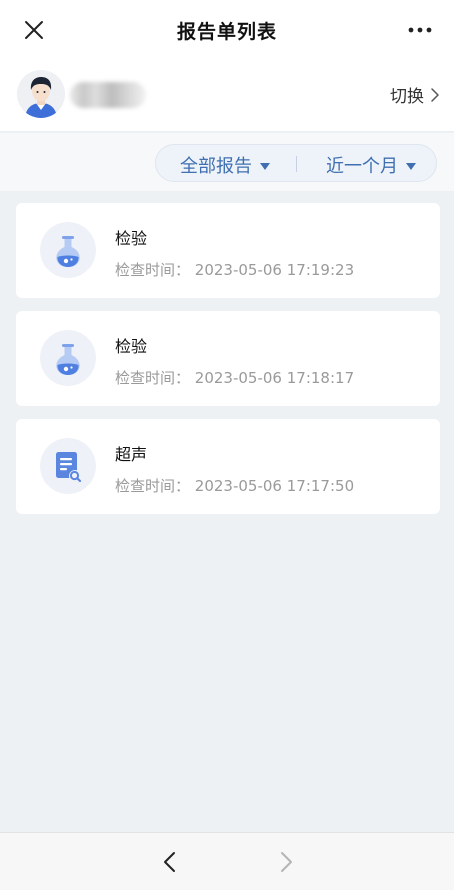 This screenshot has height=890, width=454. What do you see at coordinates (108, 95) in the screenshot?
I see `user-name-redacted` at bounding box center [108, 95].